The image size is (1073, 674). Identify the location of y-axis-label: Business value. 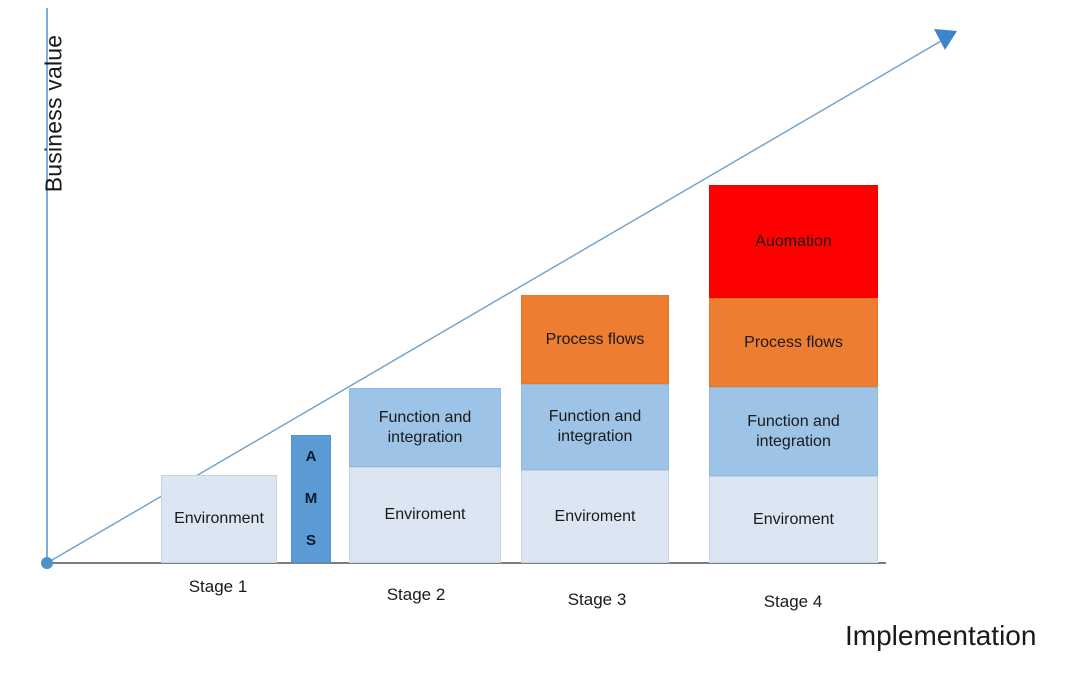
(53, 113).